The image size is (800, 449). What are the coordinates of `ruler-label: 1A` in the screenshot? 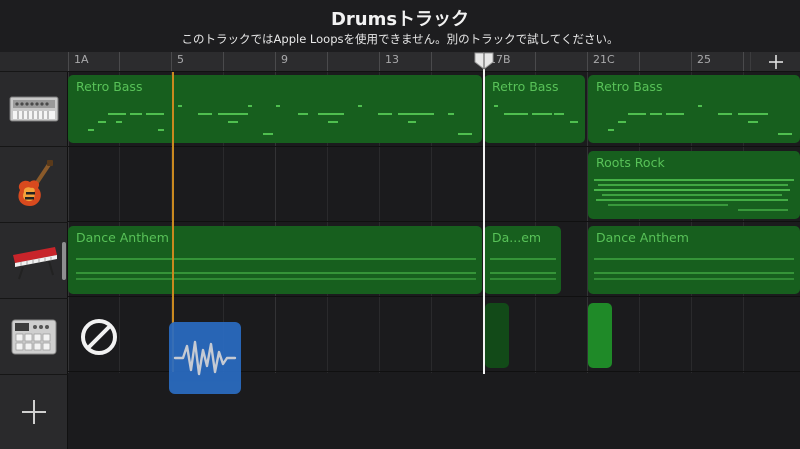 It's located at (81, 59).